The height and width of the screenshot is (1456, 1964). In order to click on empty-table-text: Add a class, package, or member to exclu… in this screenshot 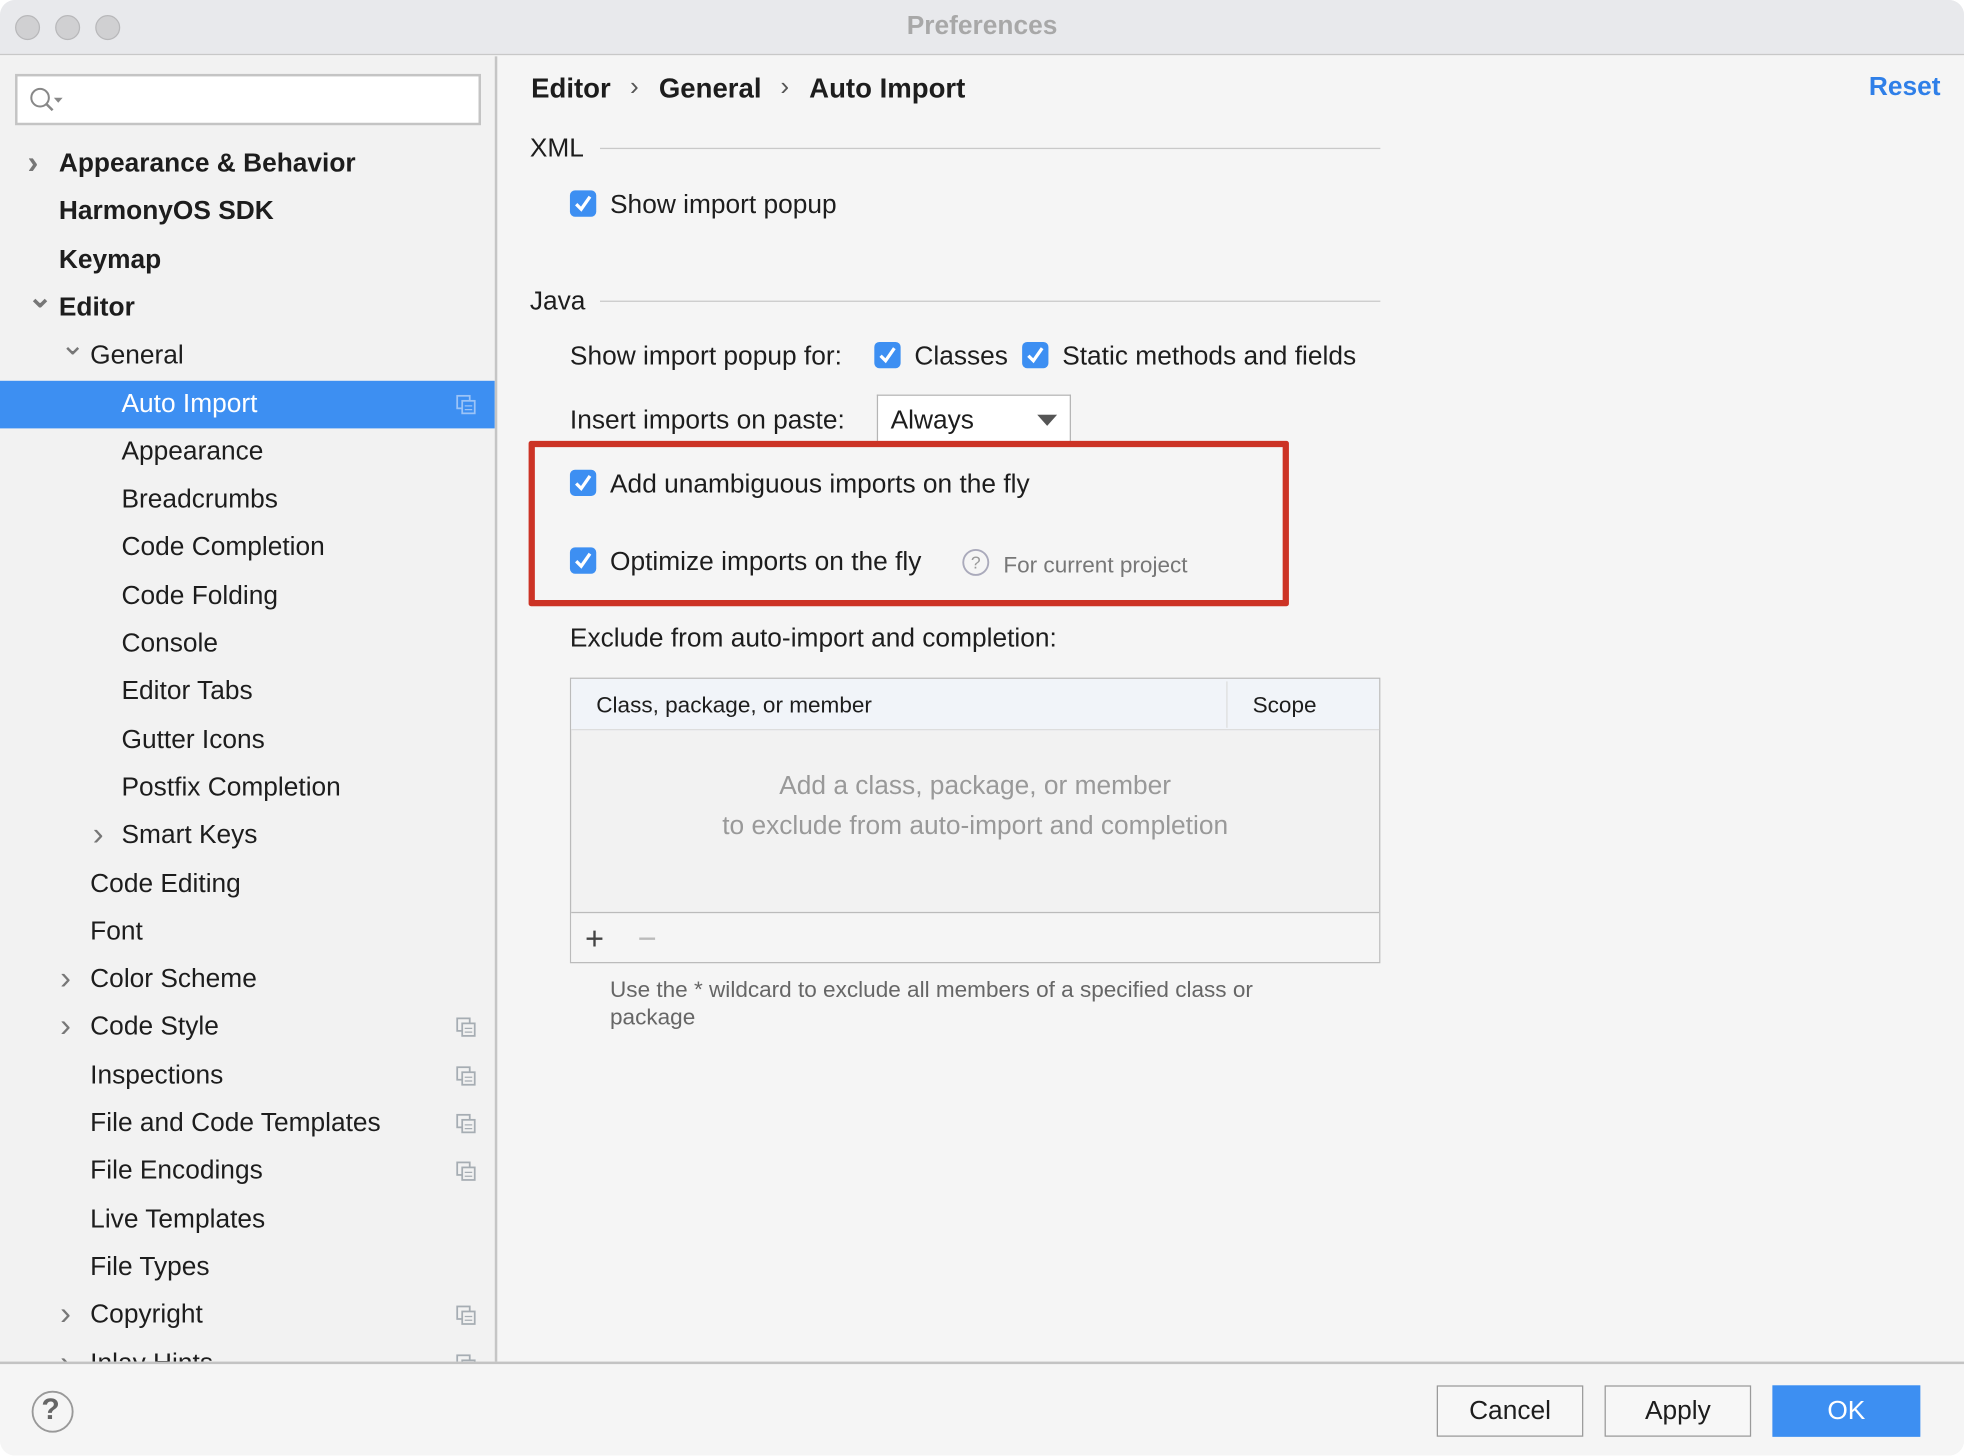, I will do `click(975, 807)`.